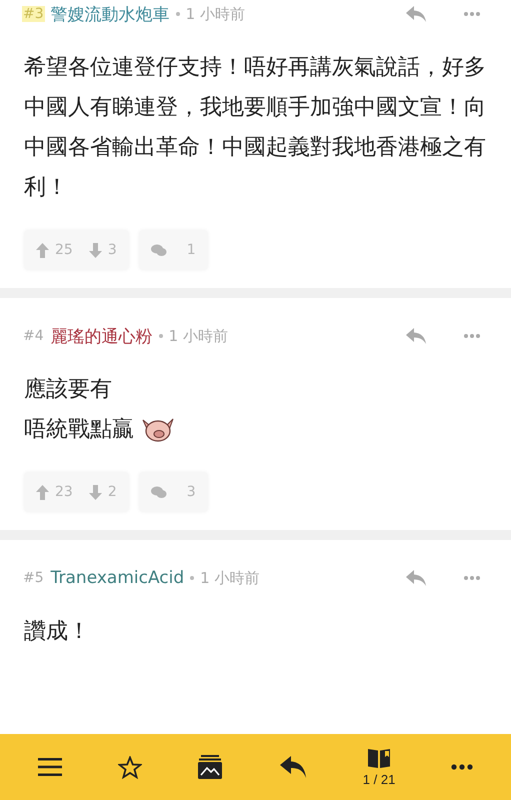  What do you see at coordinates (54, 492) in the screenshot?
I see `upvote-button: 23` at bounding box center [54, 492].